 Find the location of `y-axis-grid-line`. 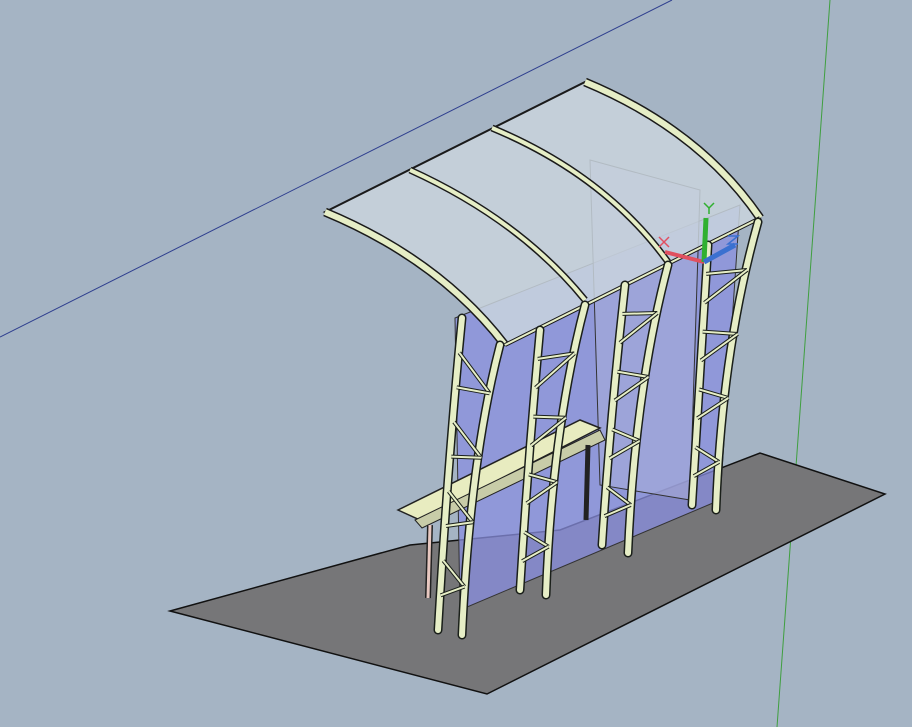

y-axis-grid-line is located at coordinates (803, 363).